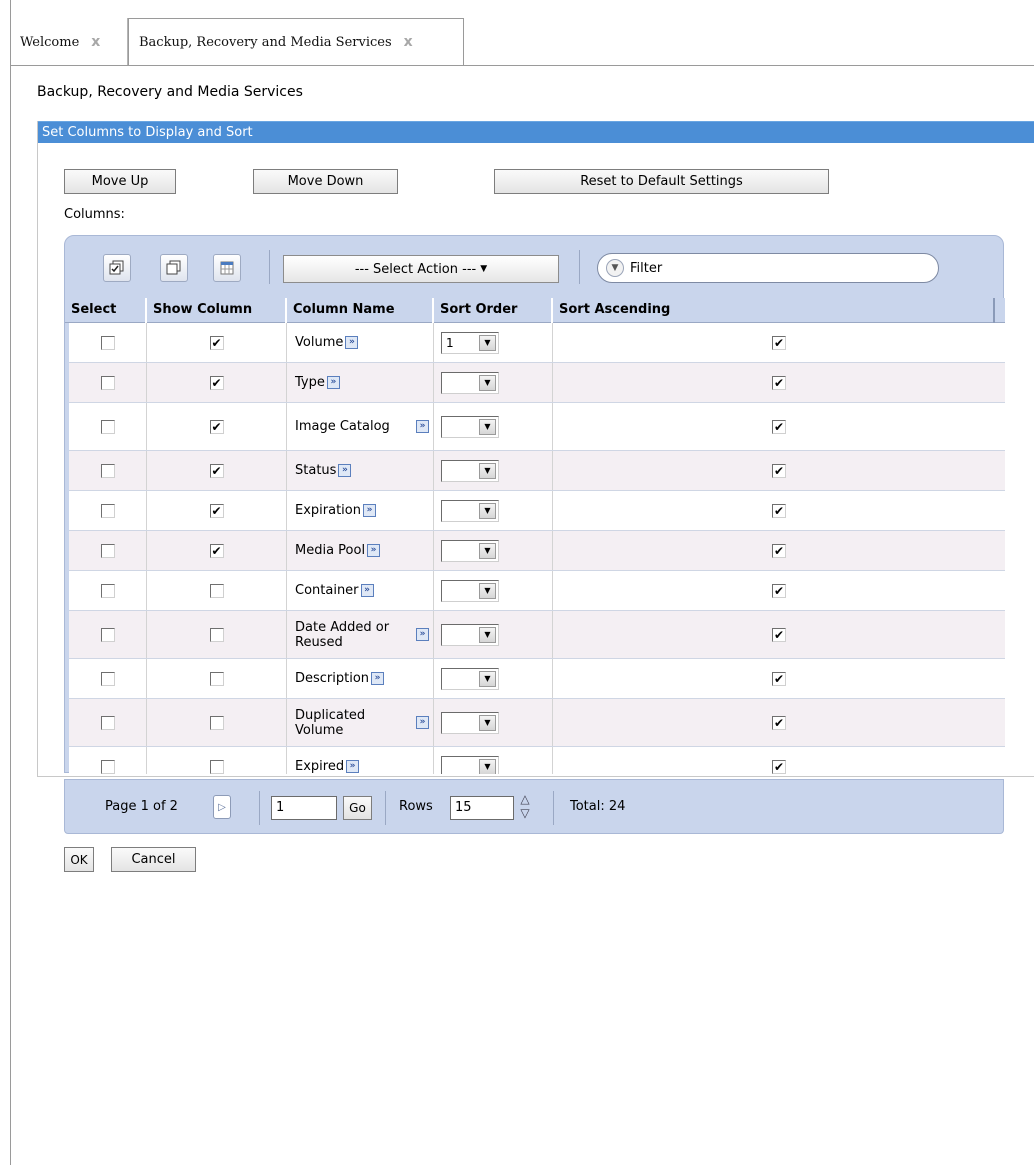 The height and width of the screenshot is (1165, 1034). What do you see at coordinates (304, 808) in the screenshot?
I see `page-number-input: 1` at bounding box center [304, 808].